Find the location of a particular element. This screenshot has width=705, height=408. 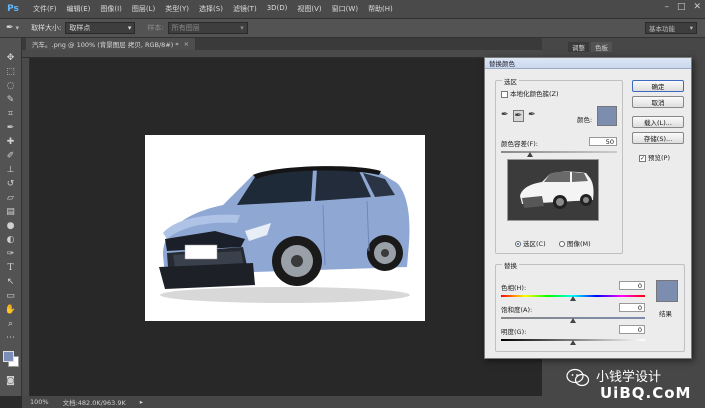

eraser-tool-icon: ▱ is located at coordinates (11, 197).